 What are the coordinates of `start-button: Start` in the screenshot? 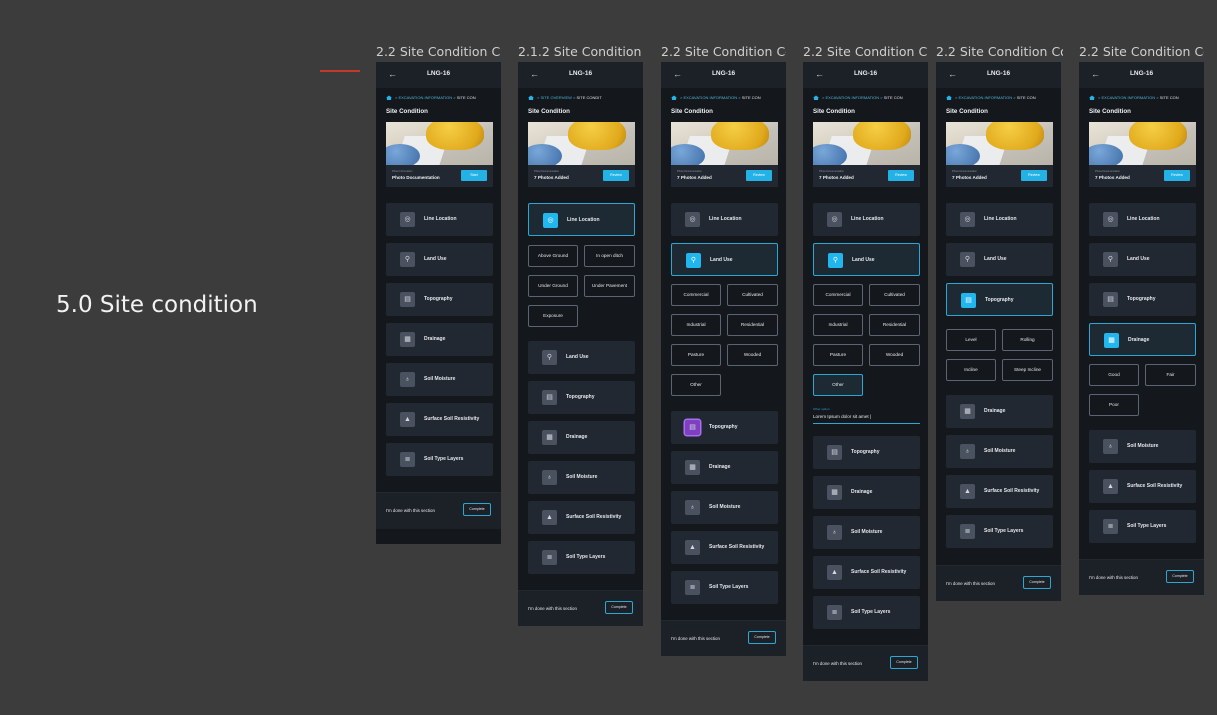 It's located at (474, 175).